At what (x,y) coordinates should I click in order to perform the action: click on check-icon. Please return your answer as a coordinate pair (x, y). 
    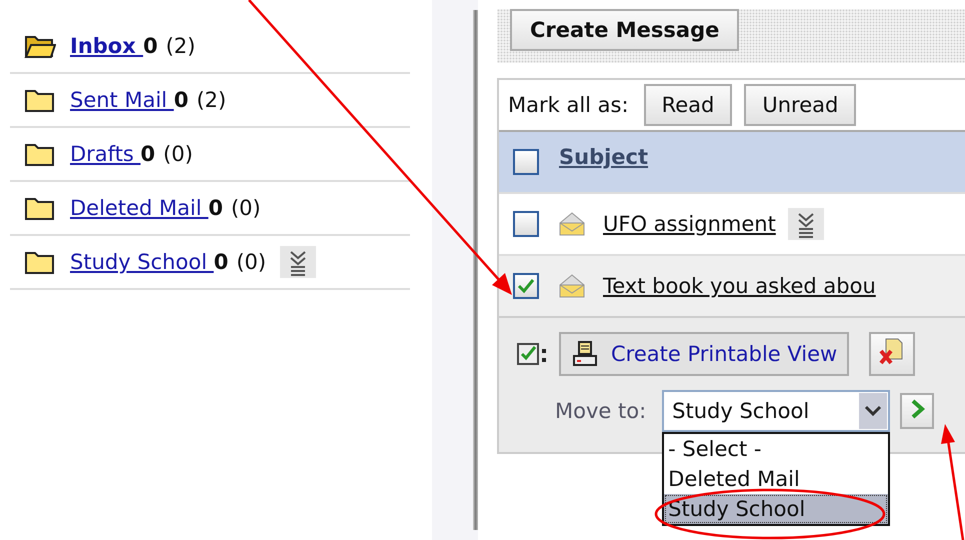
    Looking at the image, I should click on (526, 286).